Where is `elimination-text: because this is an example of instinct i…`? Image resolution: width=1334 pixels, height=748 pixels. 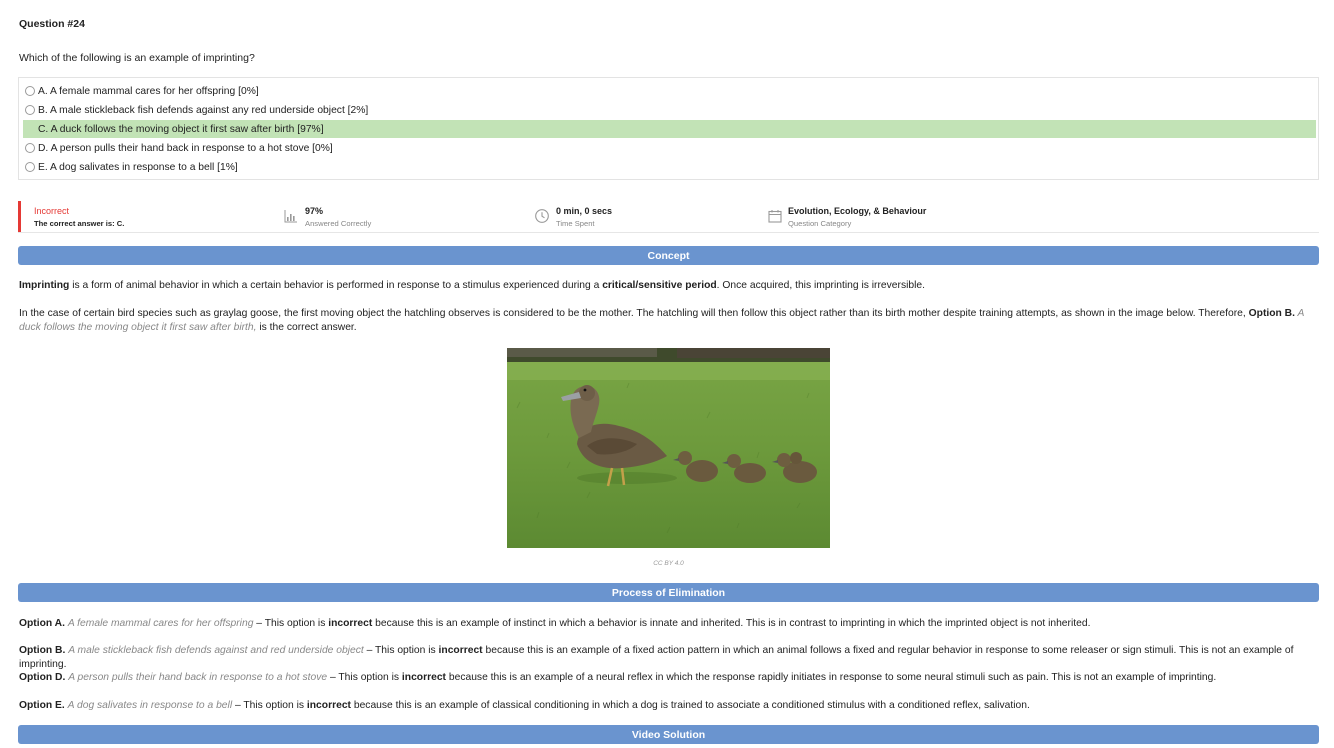
elimination-text: because this is an example of instinct i… is located at coordinates (731, 623).